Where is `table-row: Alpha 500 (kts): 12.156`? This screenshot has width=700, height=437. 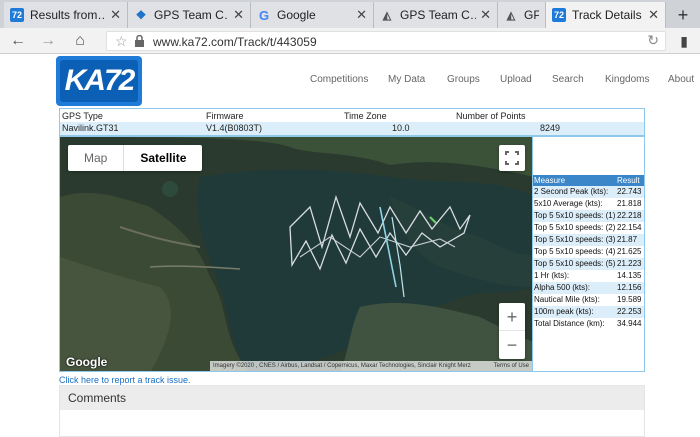
table-row: Alpha 500 (kts): 12.156 is located at coordinates (588, 288).